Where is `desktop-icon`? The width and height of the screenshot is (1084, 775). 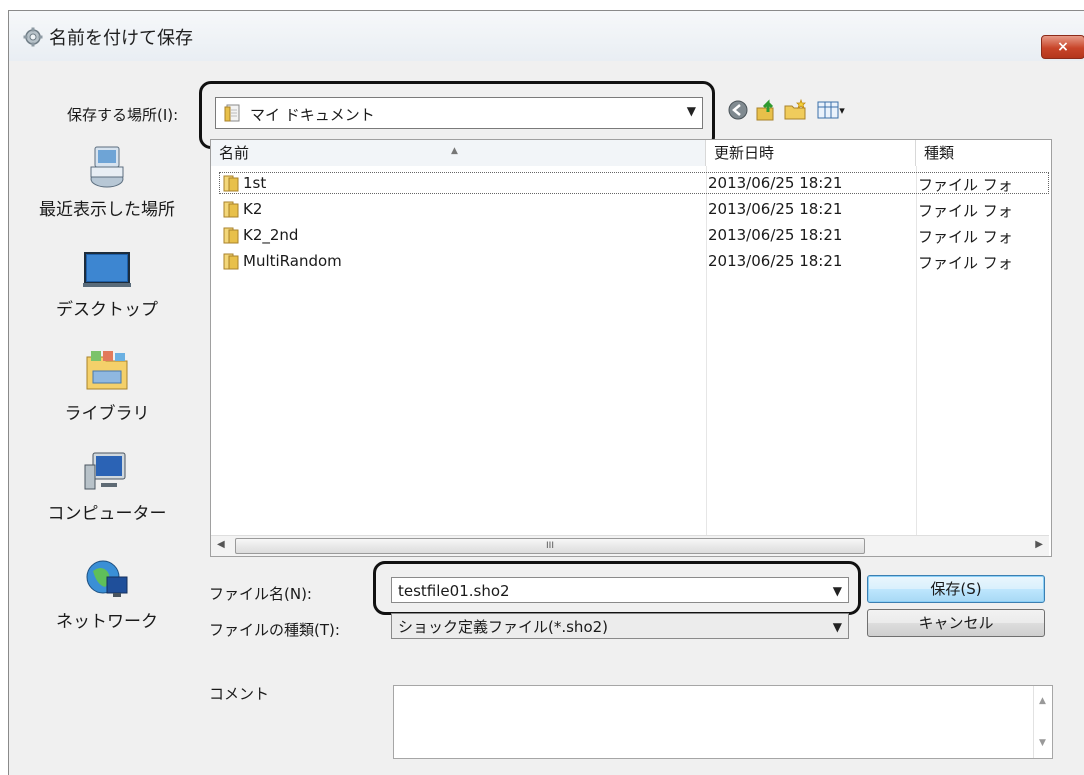
desktop-icon is located at coordinates (107, 269).